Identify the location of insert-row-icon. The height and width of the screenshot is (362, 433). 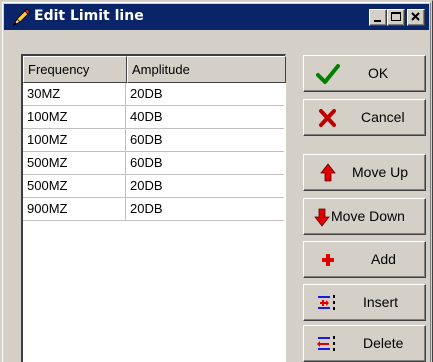
(328, 303).